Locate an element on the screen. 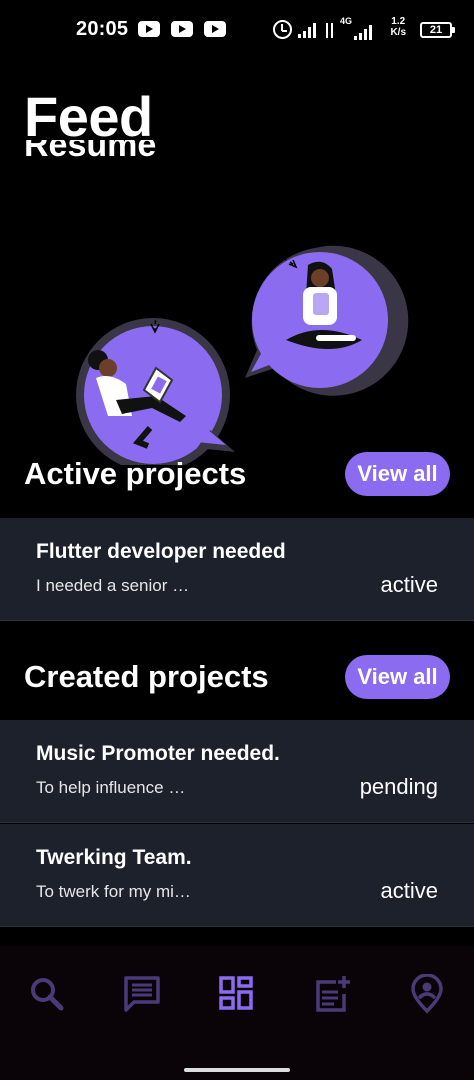 This screenshot has width=474, height=1080. message-icon is located at coordinates (142, 994).